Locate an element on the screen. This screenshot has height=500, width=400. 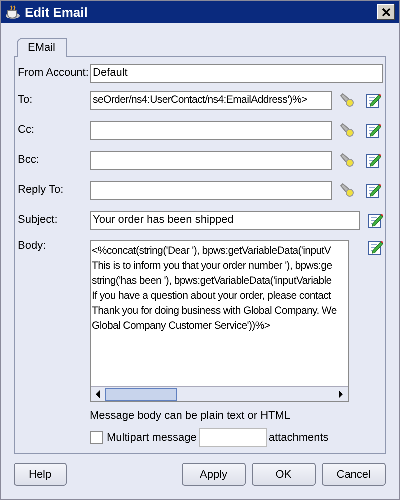
close-button is located at coordinates (386, 12).